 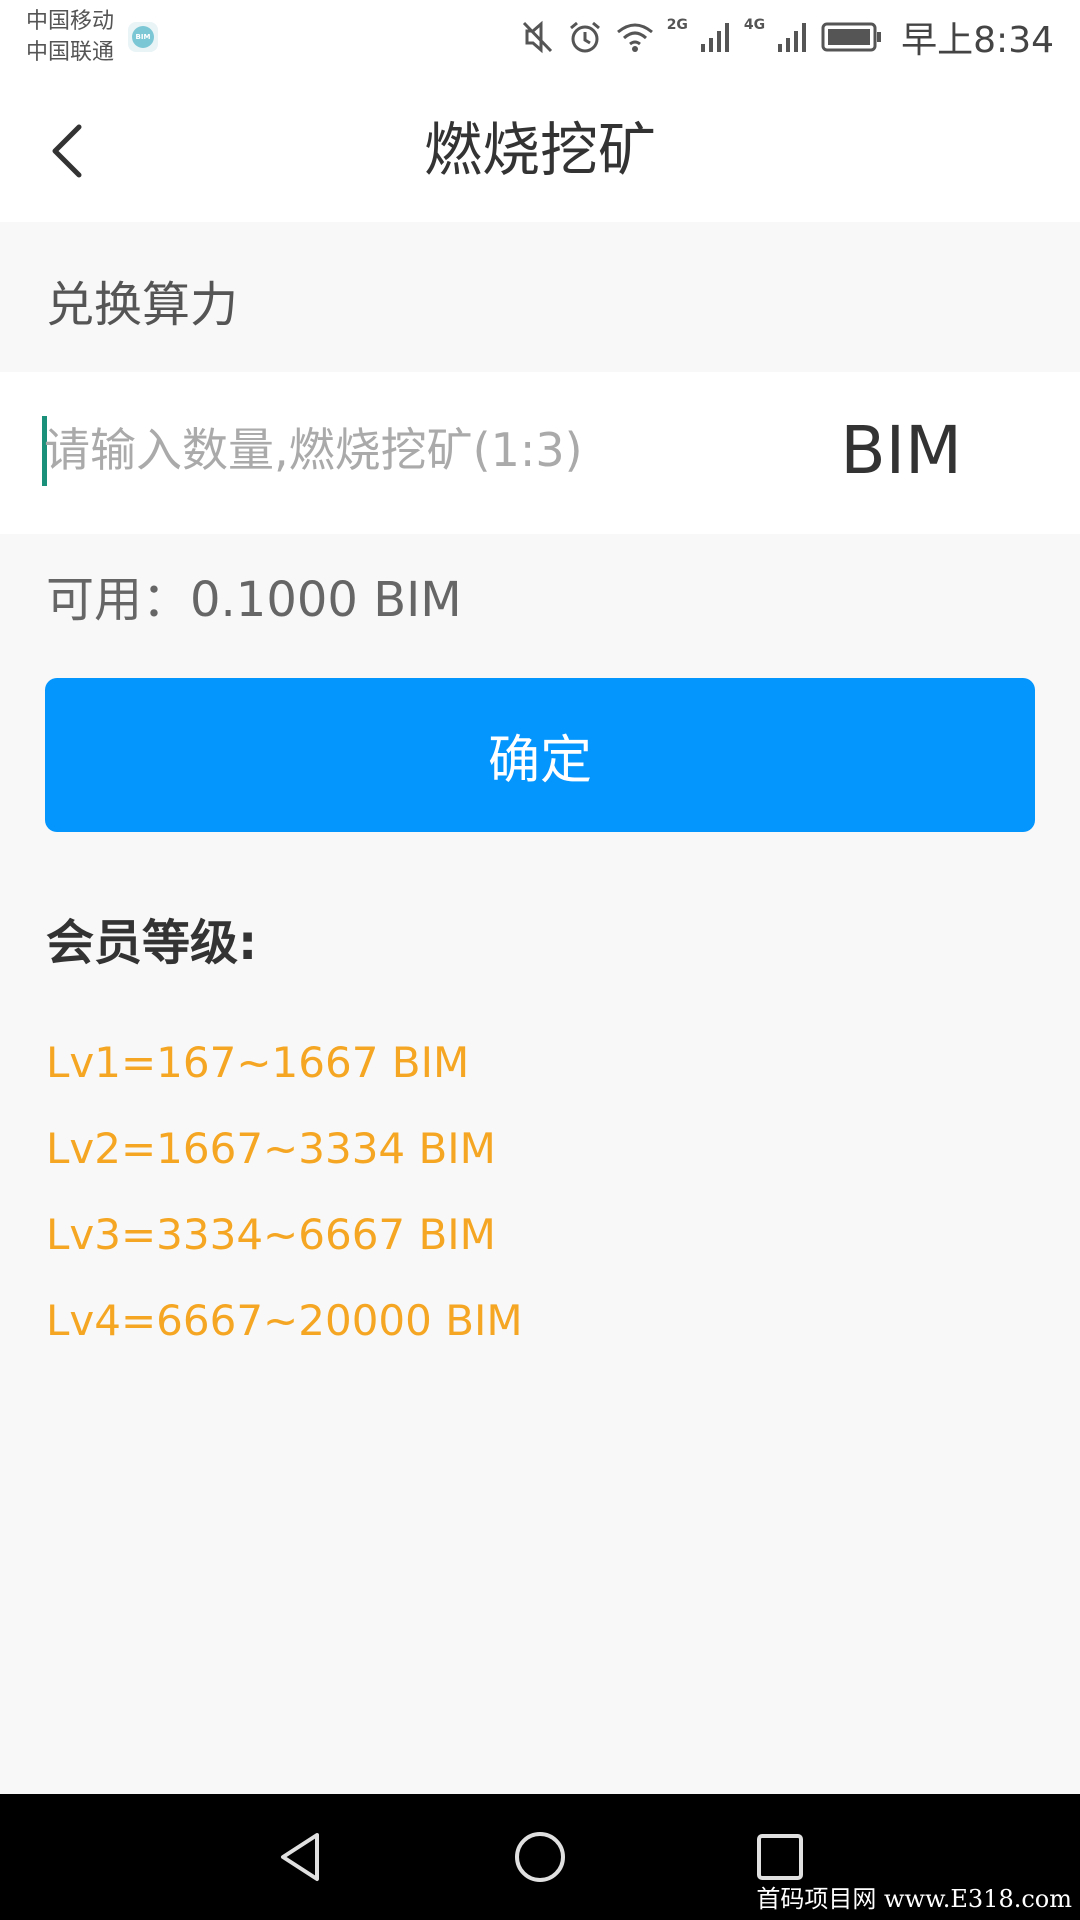 What do you see at coordinates (584, 37) in the screenshot?
I see `alarm-icon` at bounding box center [584, 37].